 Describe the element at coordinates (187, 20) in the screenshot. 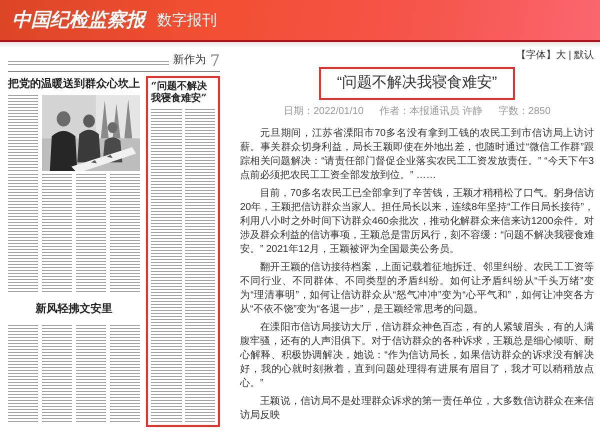

I see `site-subtitle: 数字报刊` at that location.